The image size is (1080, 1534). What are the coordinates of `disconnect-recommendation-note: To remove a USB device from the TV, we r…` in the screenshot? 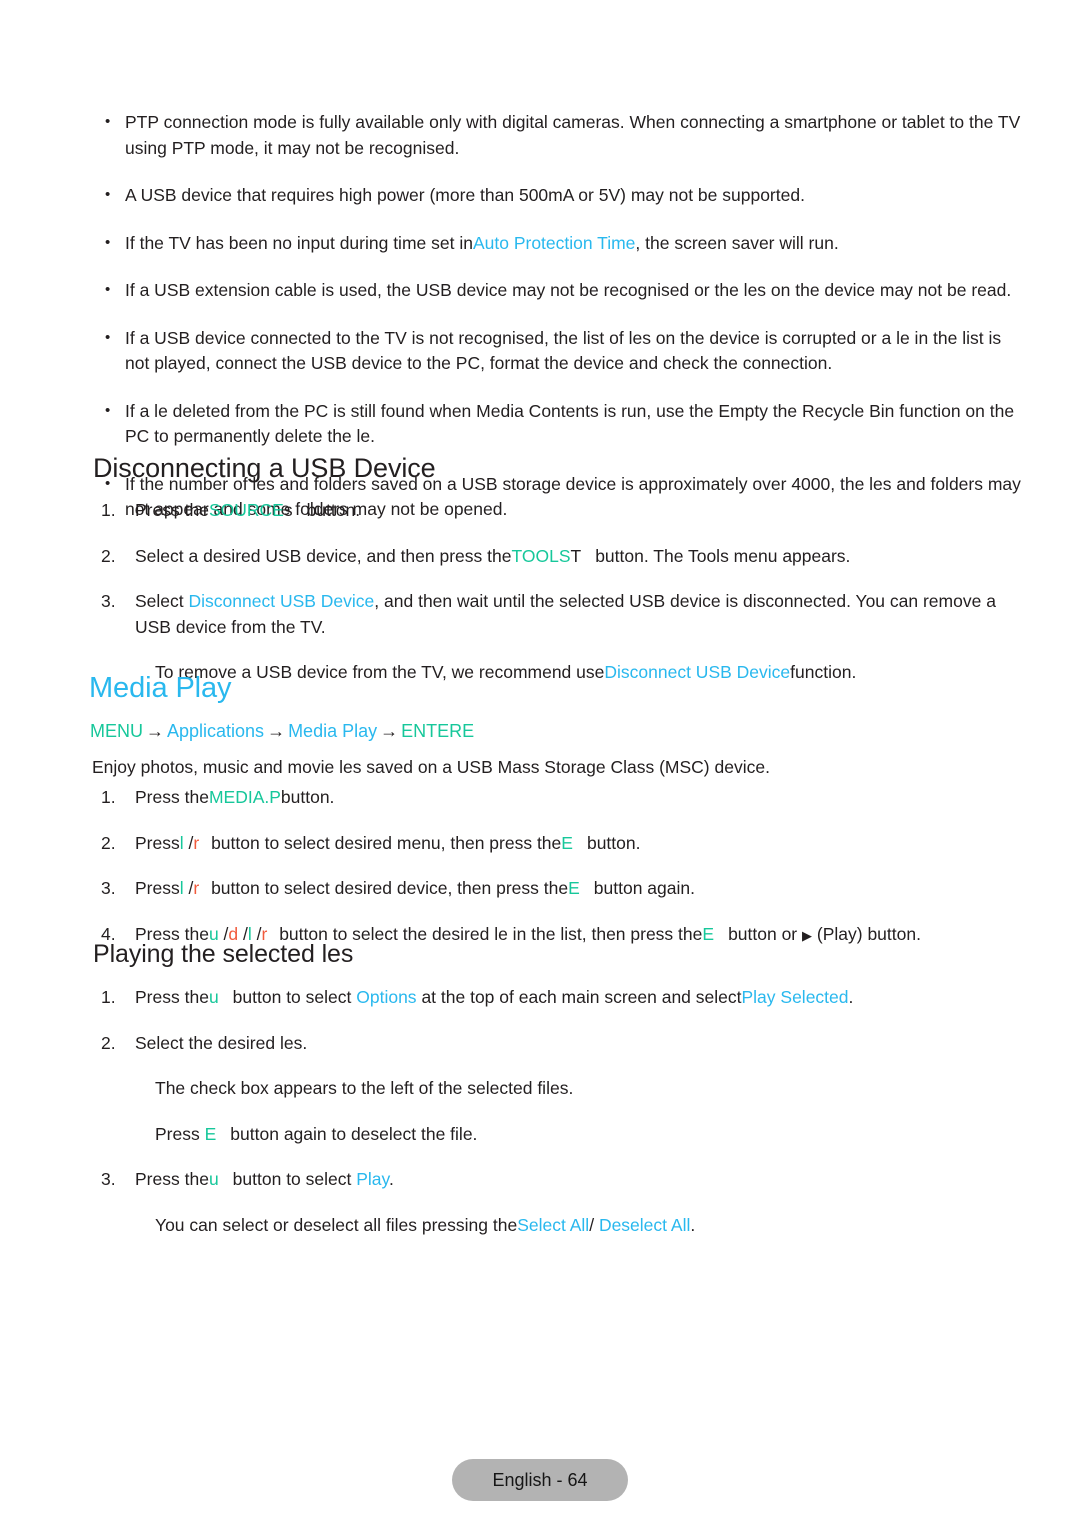 It's located at (558, 673).